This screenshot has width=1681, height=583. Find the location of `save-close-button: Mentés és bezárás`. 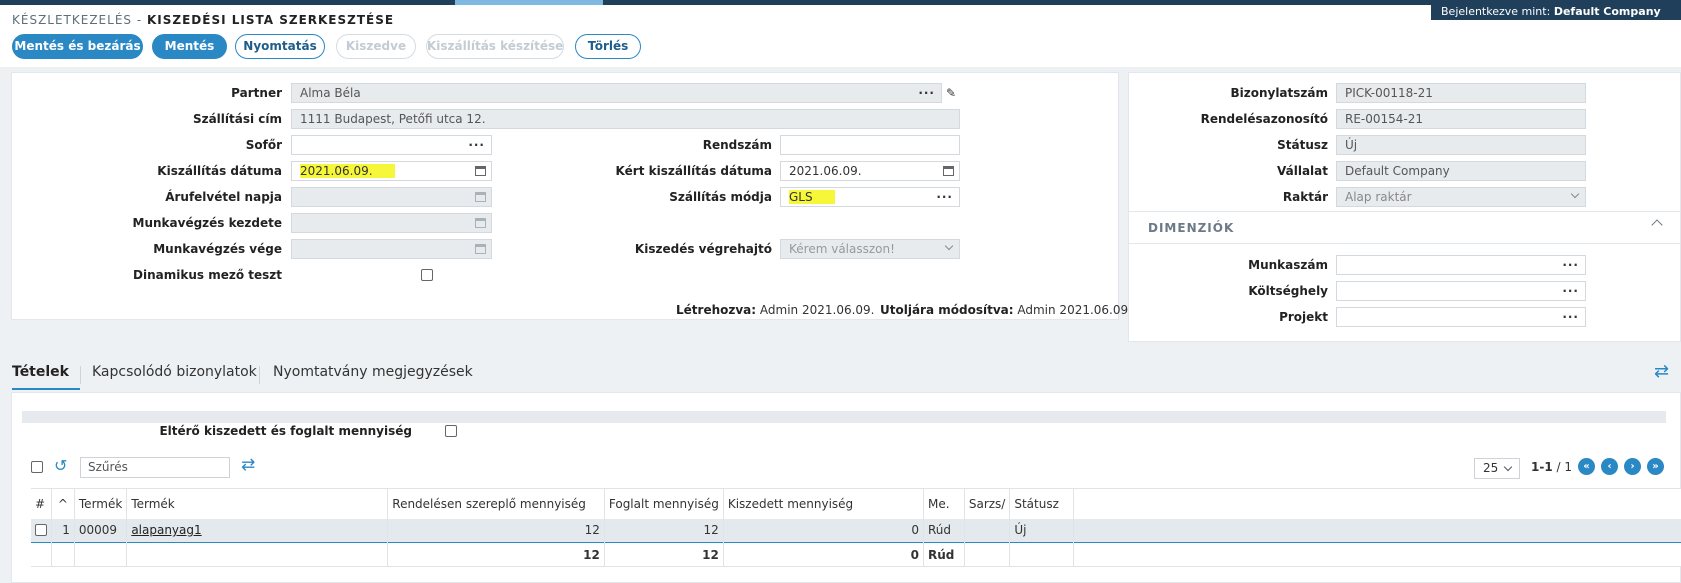

save-close-button: Mentés és bezárás is located at coordinates (77, 46).